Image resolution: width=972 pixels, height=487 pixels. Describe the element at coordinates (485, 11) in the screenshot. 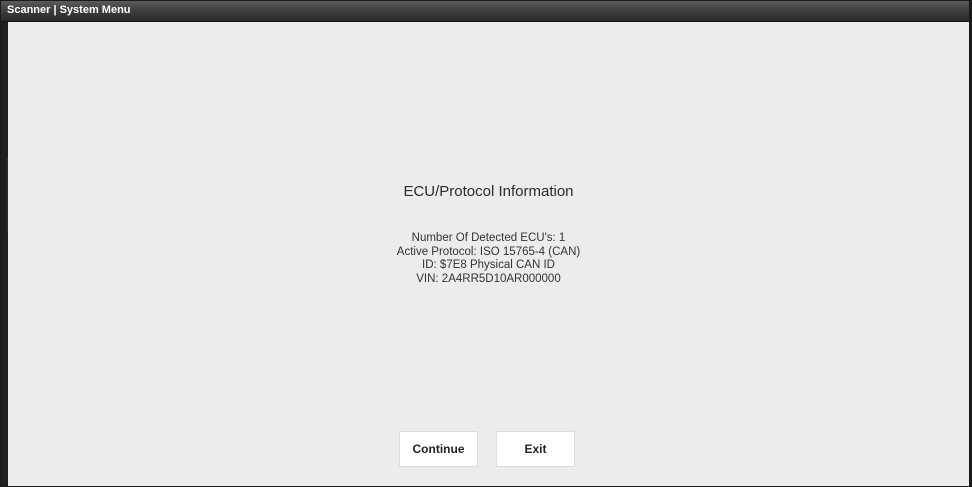

I see `title-bar: Scanner | System Menu` at that location.